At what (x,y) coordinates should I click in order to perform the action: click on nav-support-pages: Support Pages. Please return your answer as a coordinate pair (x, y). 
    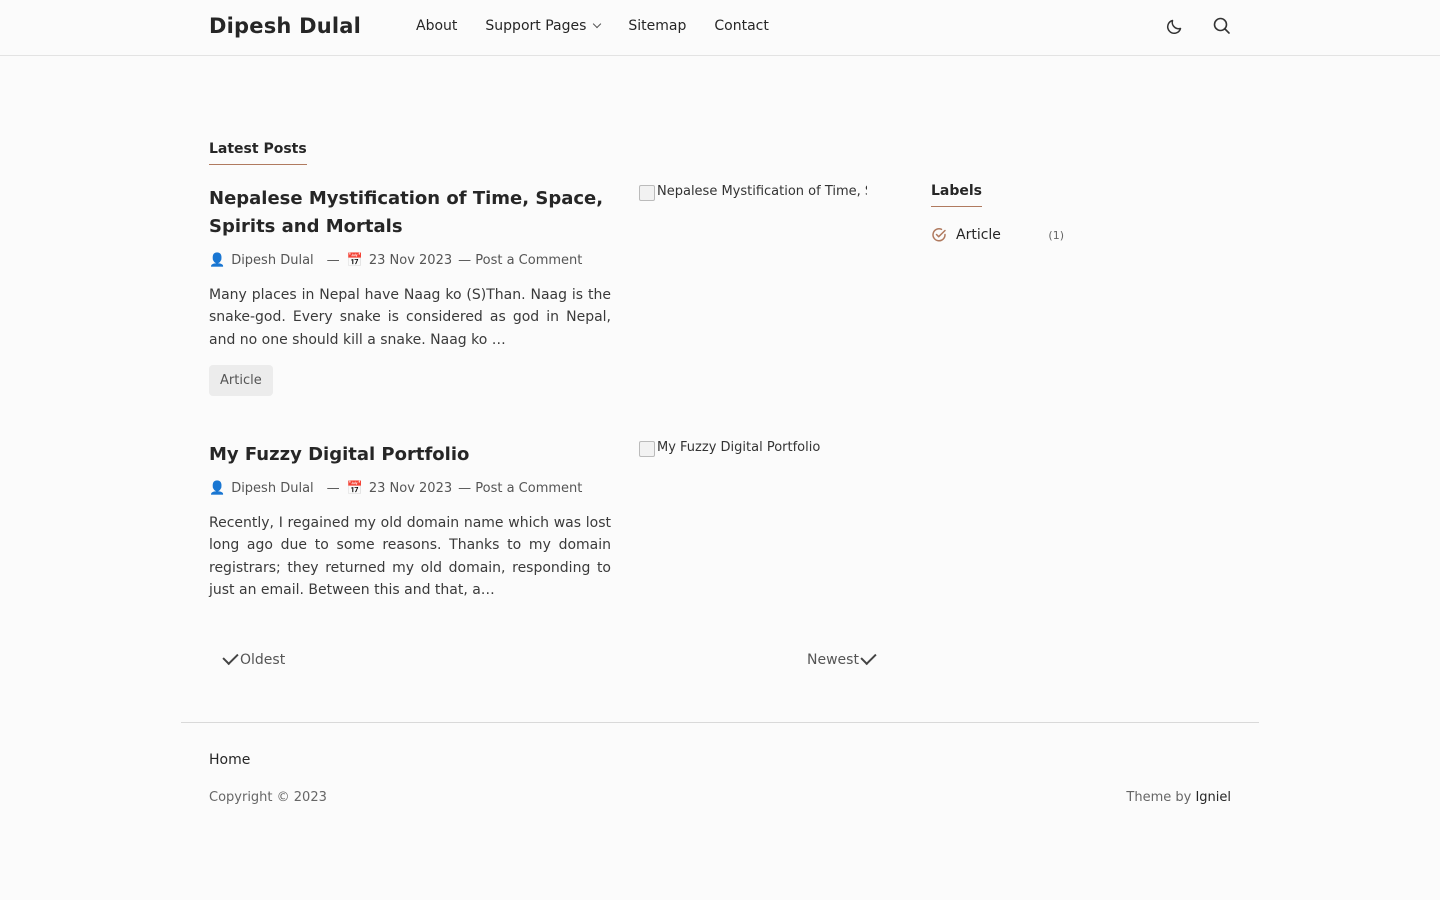
    Looking at the image, I should click on (543, 26).